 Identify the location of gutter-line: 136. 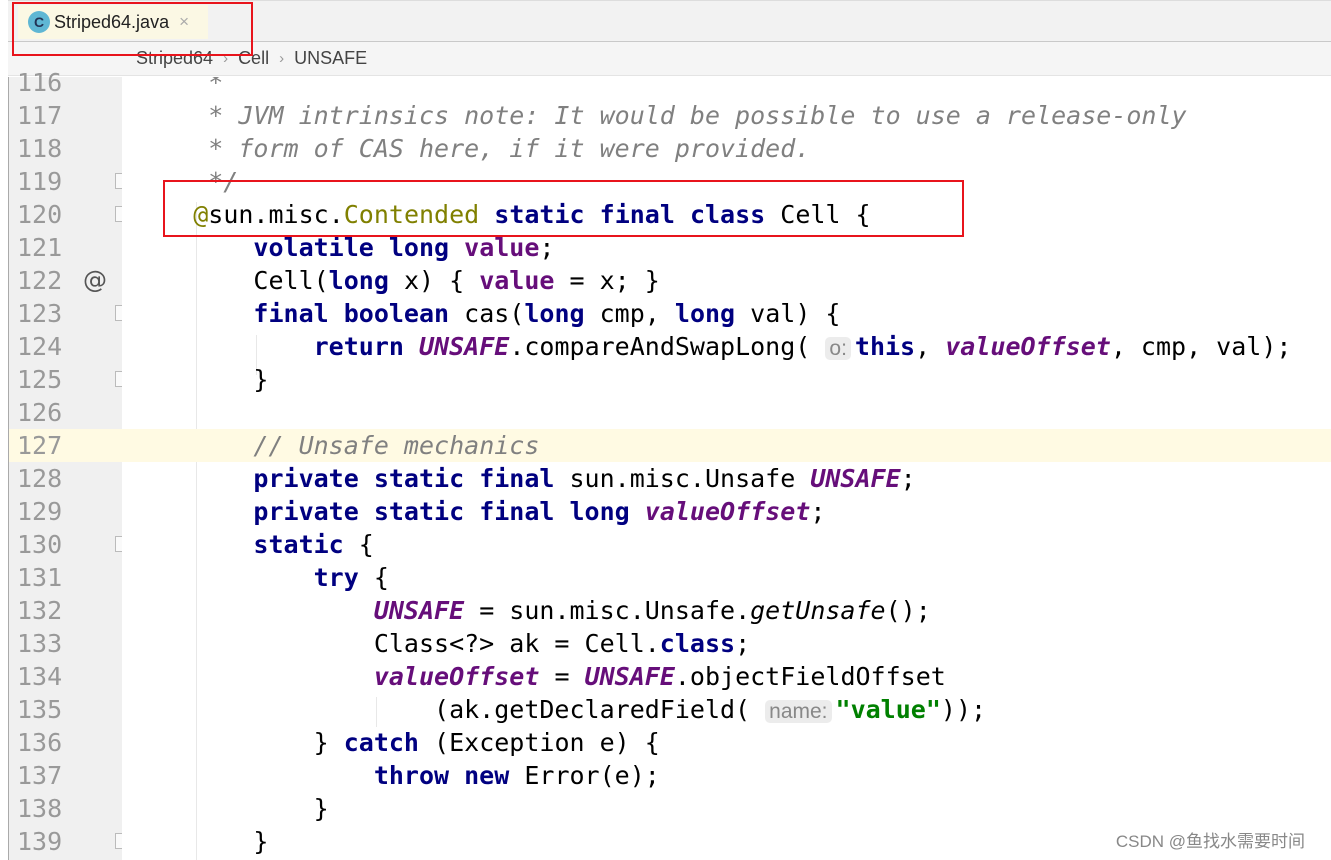
(66, 742).